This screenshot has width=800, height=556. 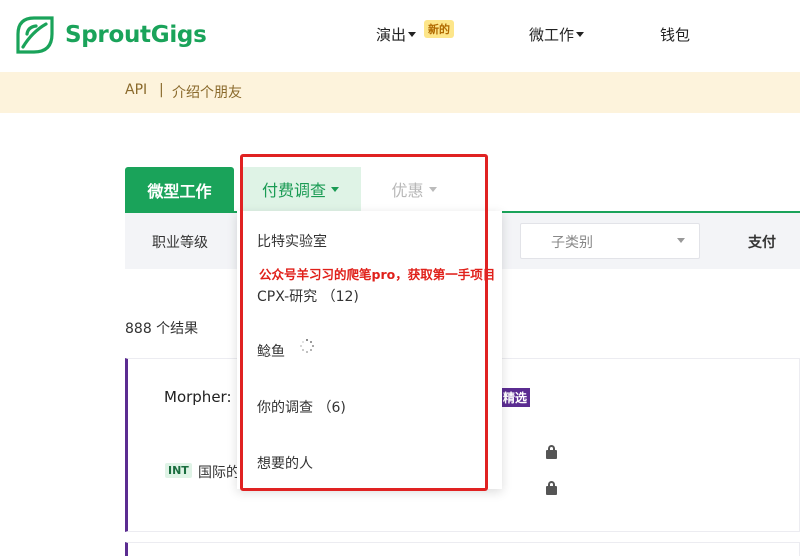 I want to click on nav-micro-jobs: 微工作, so click(x=557, y=34).